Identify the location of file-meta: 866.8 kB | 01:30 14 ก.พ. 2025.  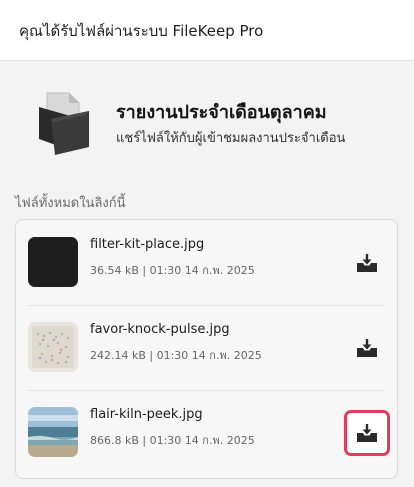
(172, 440).